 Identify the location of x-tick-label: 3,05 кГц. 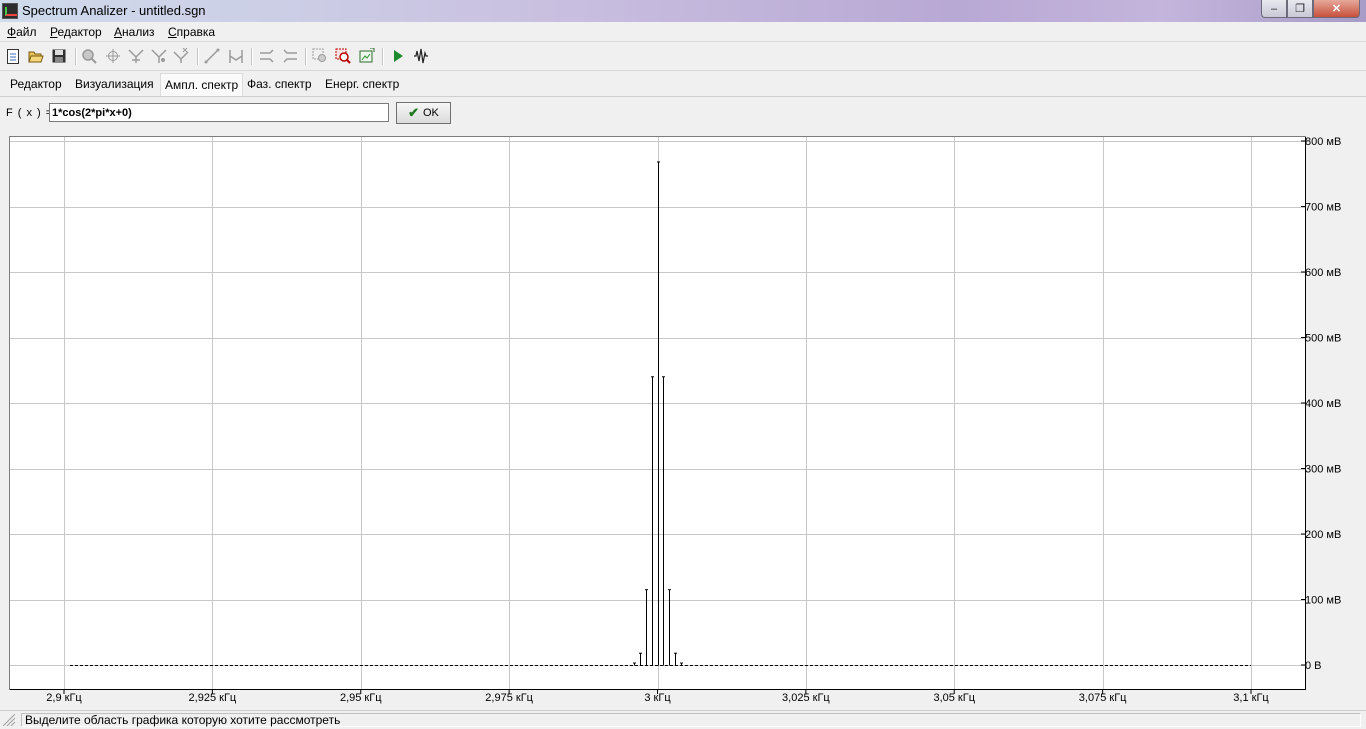
(954, 698).